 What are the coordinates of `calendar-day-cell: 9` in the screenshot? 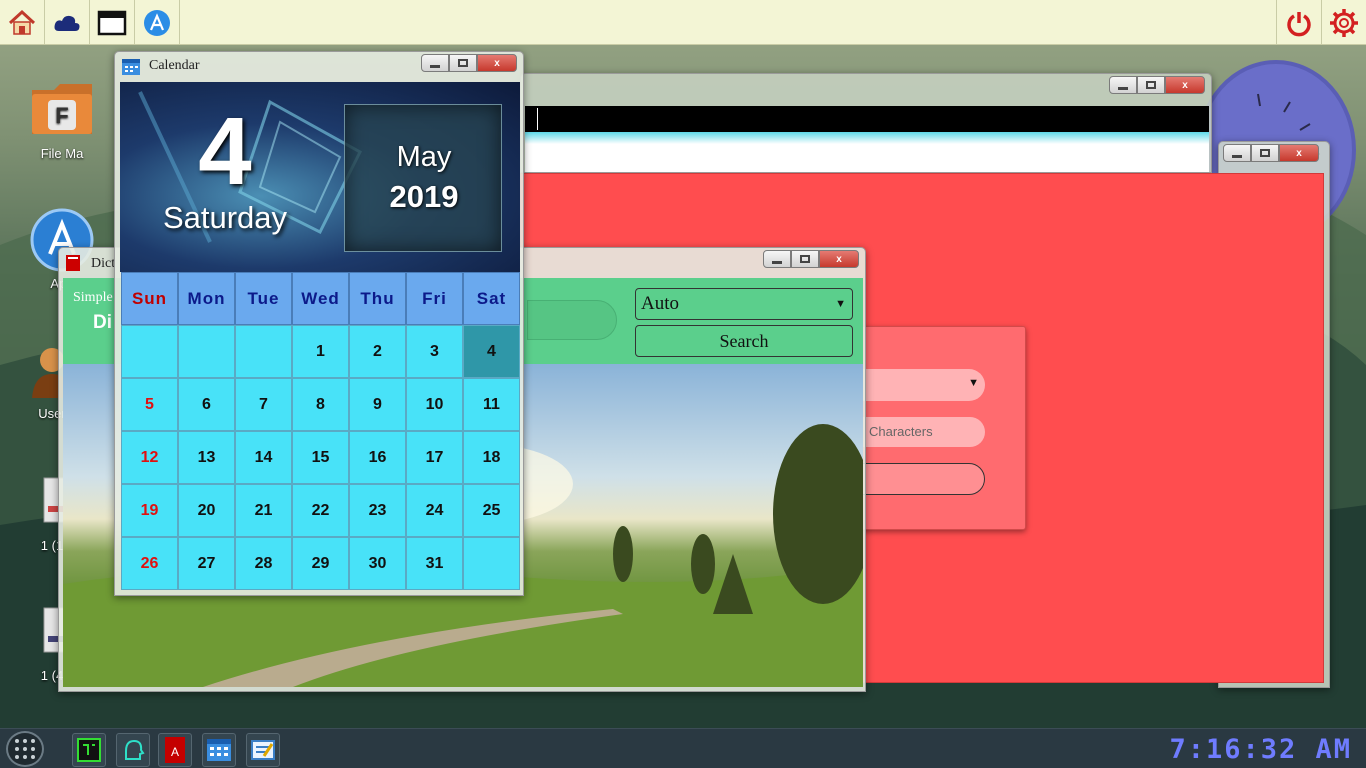 It's located at (377, 404).